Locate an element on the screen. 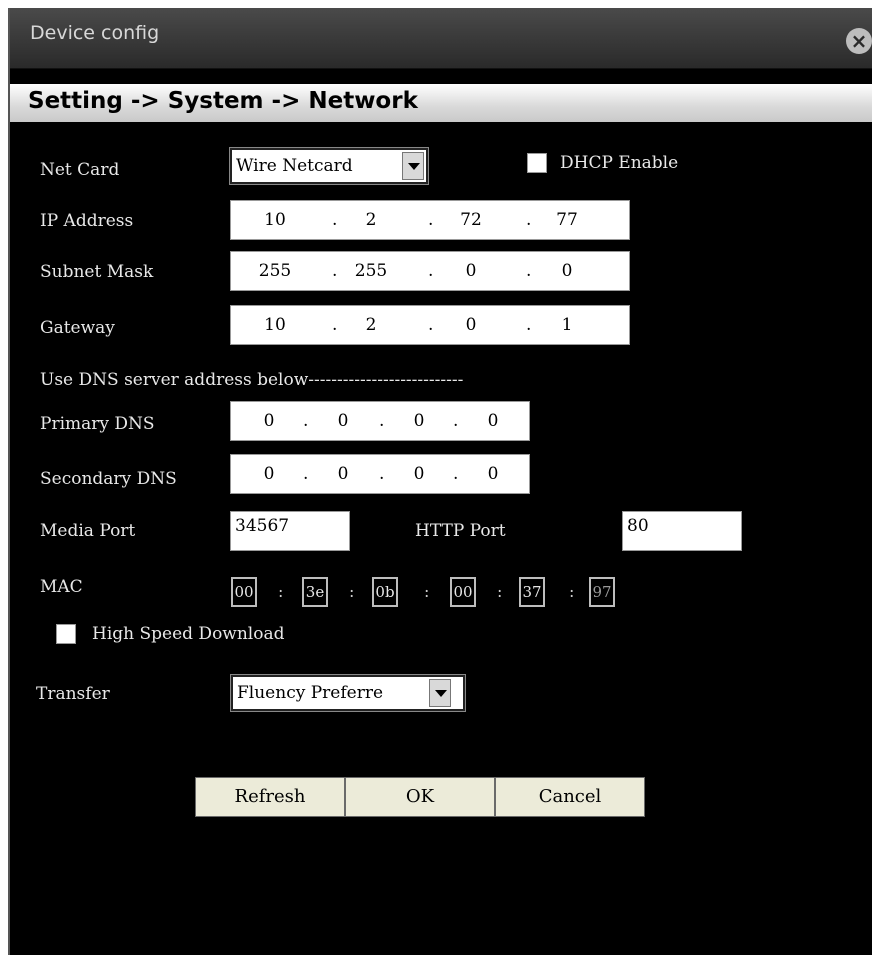 The height and width of the screenshot is (955, 872). secondary-dns-octet-4: 0 is located at coordinates (493, 474).